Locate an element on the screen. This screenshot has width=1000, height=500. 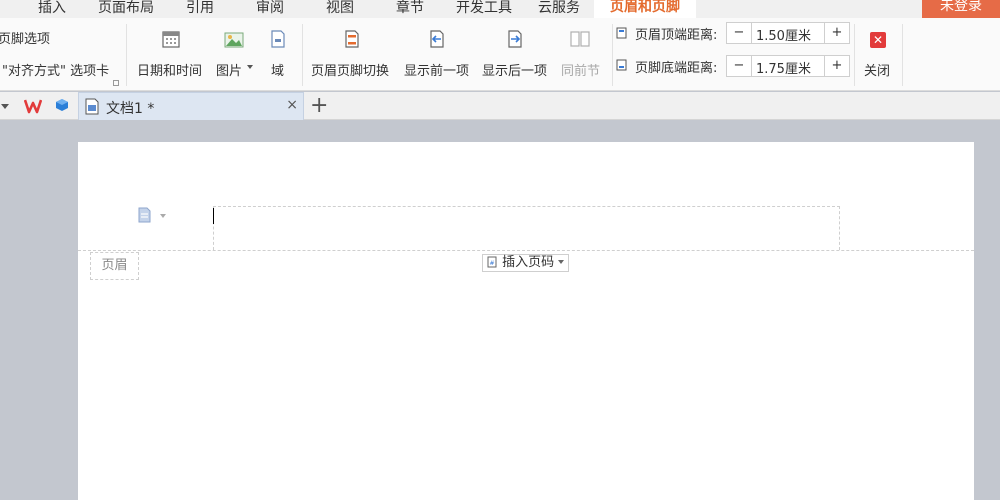
footer-bottom-distance-label: 页脚底端距离: is located at coordinates (676, 68).